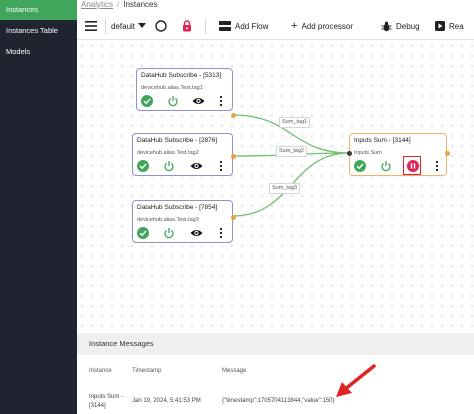 The width and height of the screenshot is (474, 414). I want to click on node-inputs-sum-3144: Inputs Sum - [3144] Inputs Sum, so click(398, 154).